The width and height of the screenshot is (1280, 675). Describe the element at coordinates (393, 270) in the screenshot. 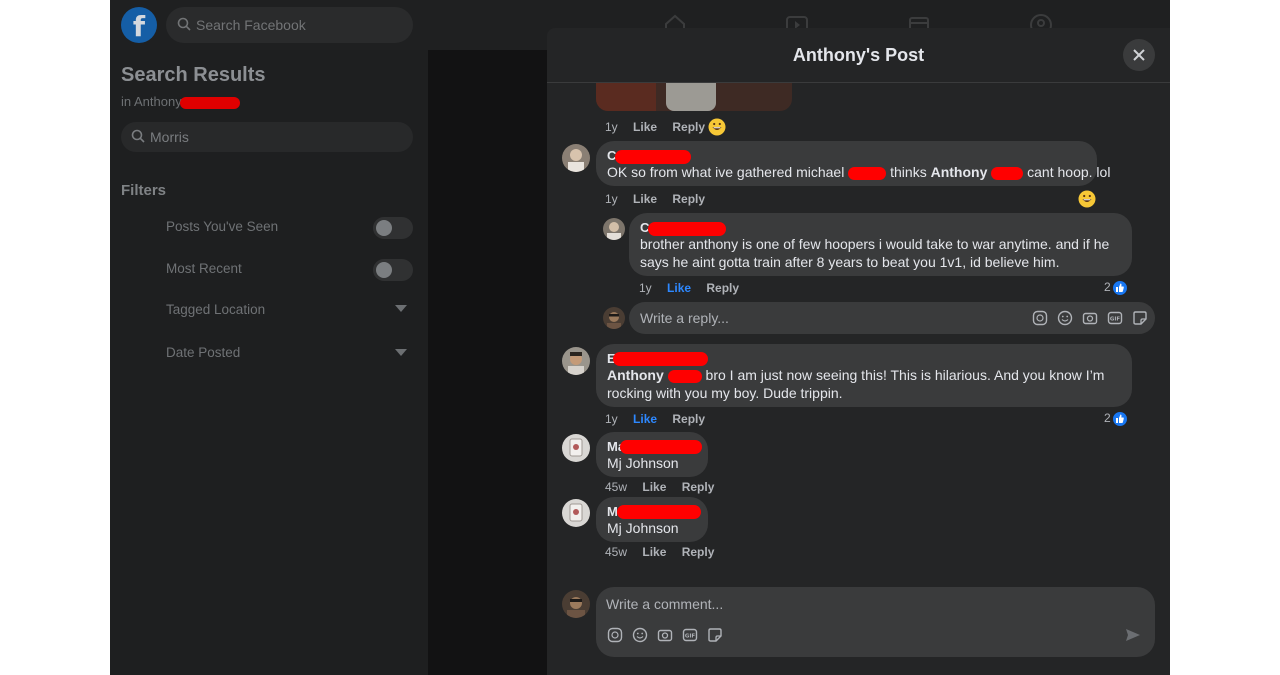

I see `filter-most-recent-toggle` at that location.